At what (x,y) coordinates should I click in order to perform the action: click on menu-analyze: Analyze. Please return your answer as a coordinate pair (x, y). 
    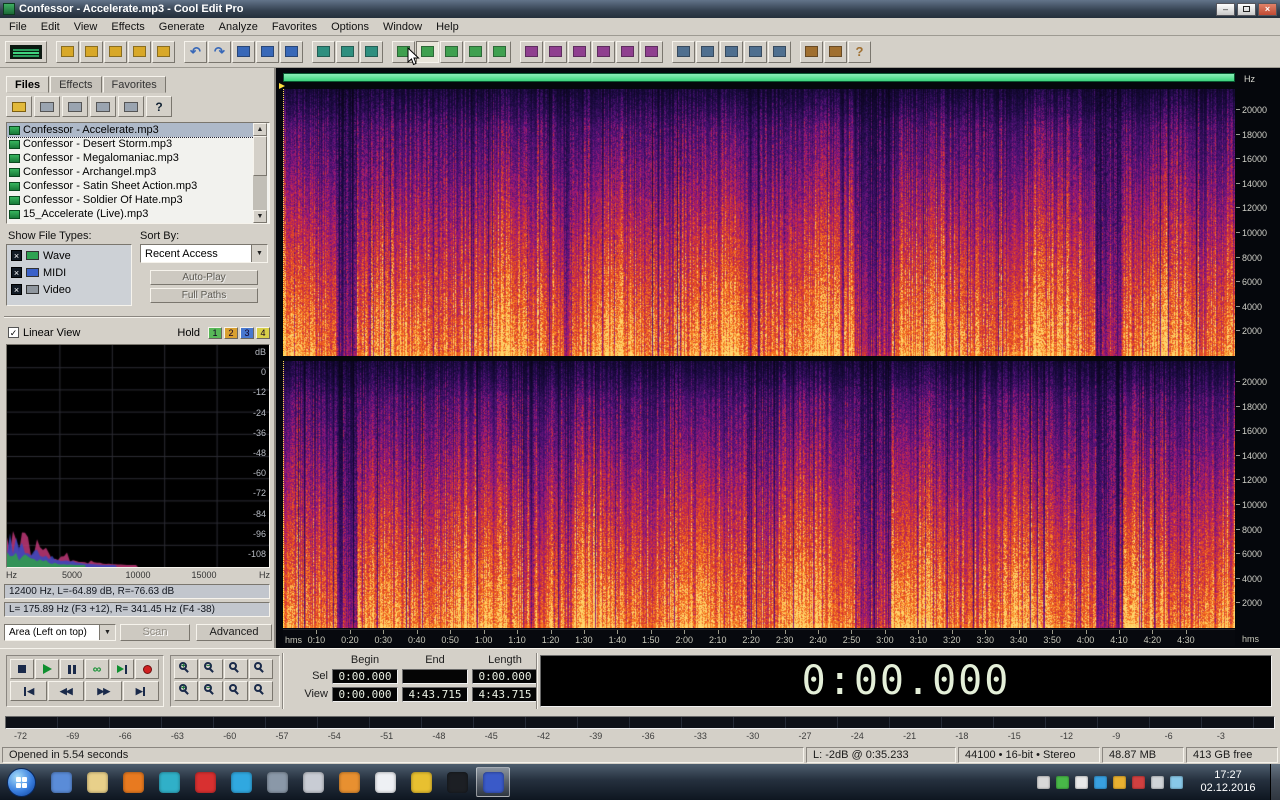
    Looking at the image, I should click on (238, 27).